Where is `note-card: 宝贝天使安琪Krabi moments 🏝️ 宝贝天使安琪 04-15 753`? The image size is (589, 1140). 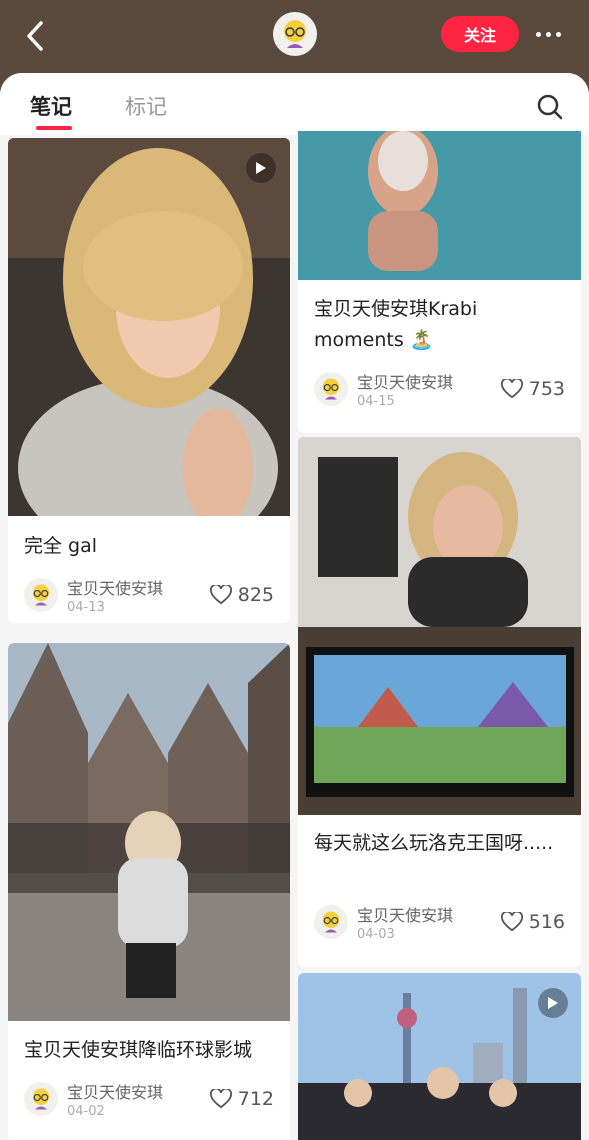
note-card: 宝贝天使安琪Krabi moments 🏝️ 宝贝天使安琪 04-15 753 is located at coordinates (439, 282).